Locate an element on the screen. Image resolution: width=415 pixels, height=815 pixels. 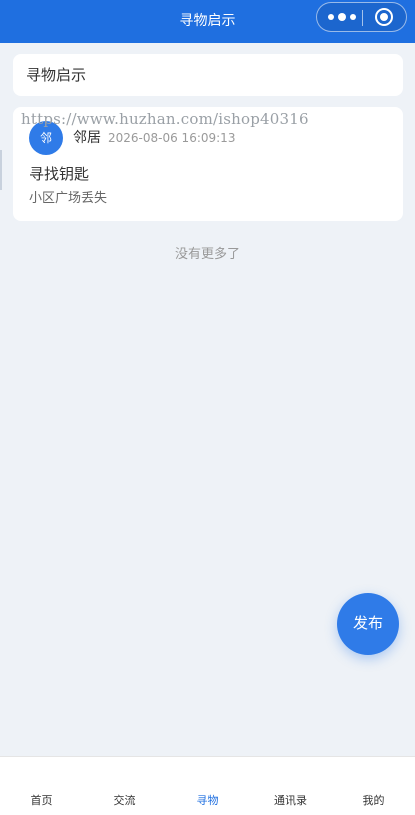
capsule-divider is located at coordinates (362, 18).